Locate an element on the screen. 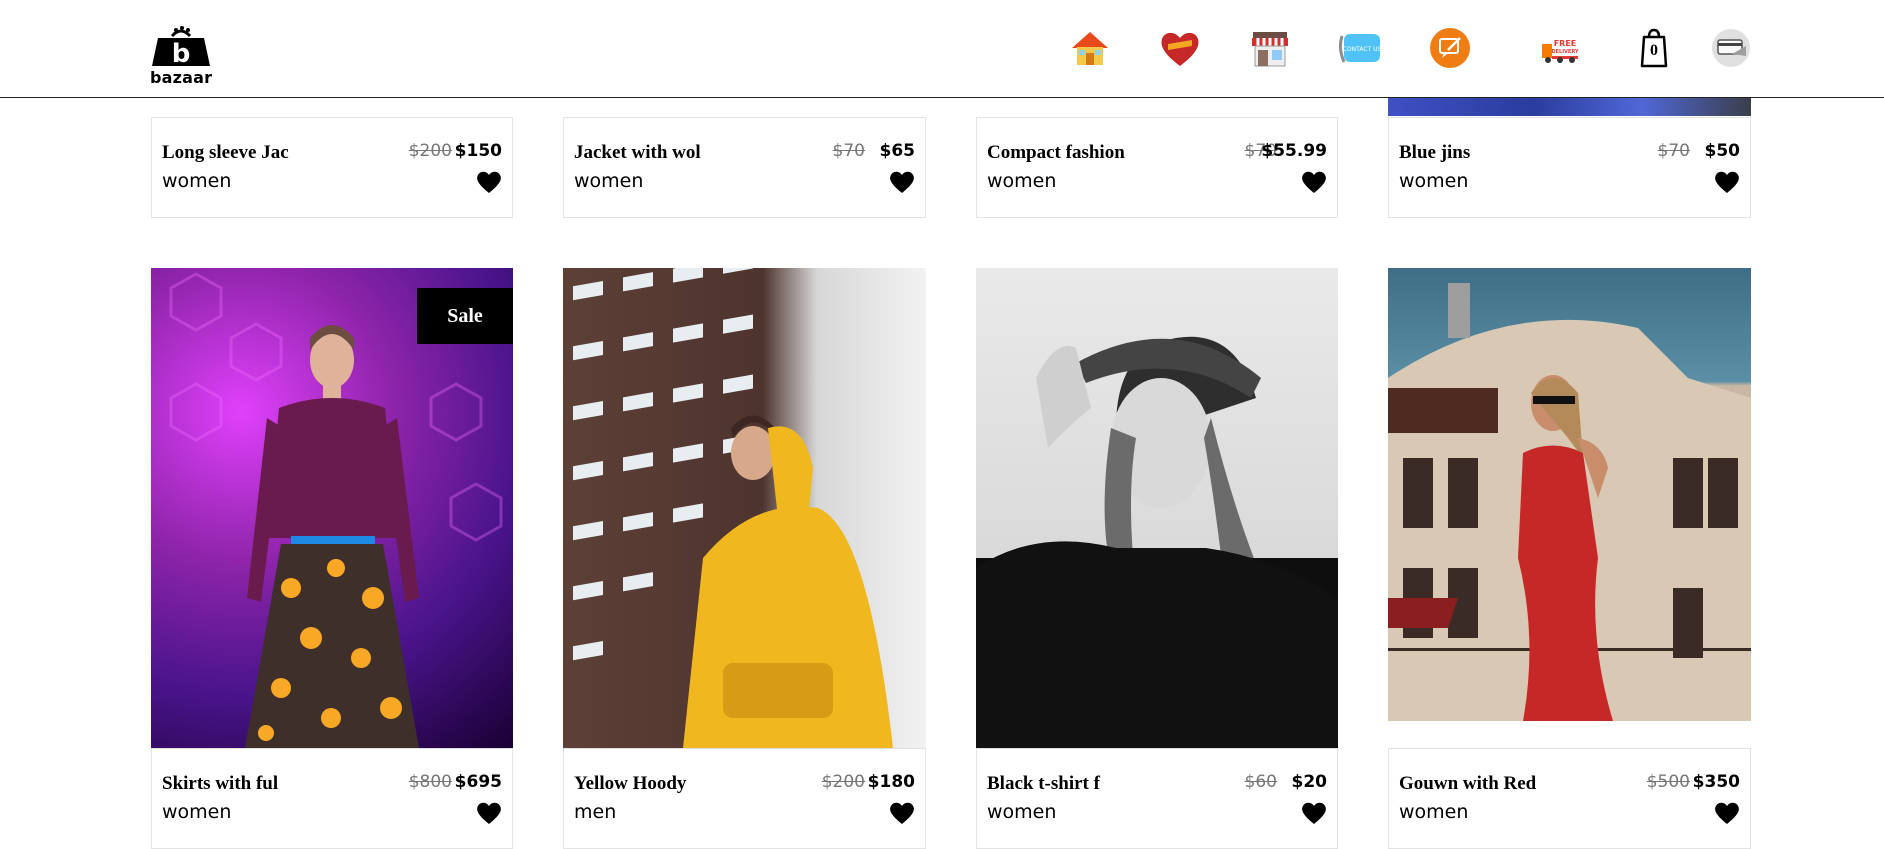 The height and width of the screenshot is (849, 1884). old-price: $800 is located at coordinates (430, 782).